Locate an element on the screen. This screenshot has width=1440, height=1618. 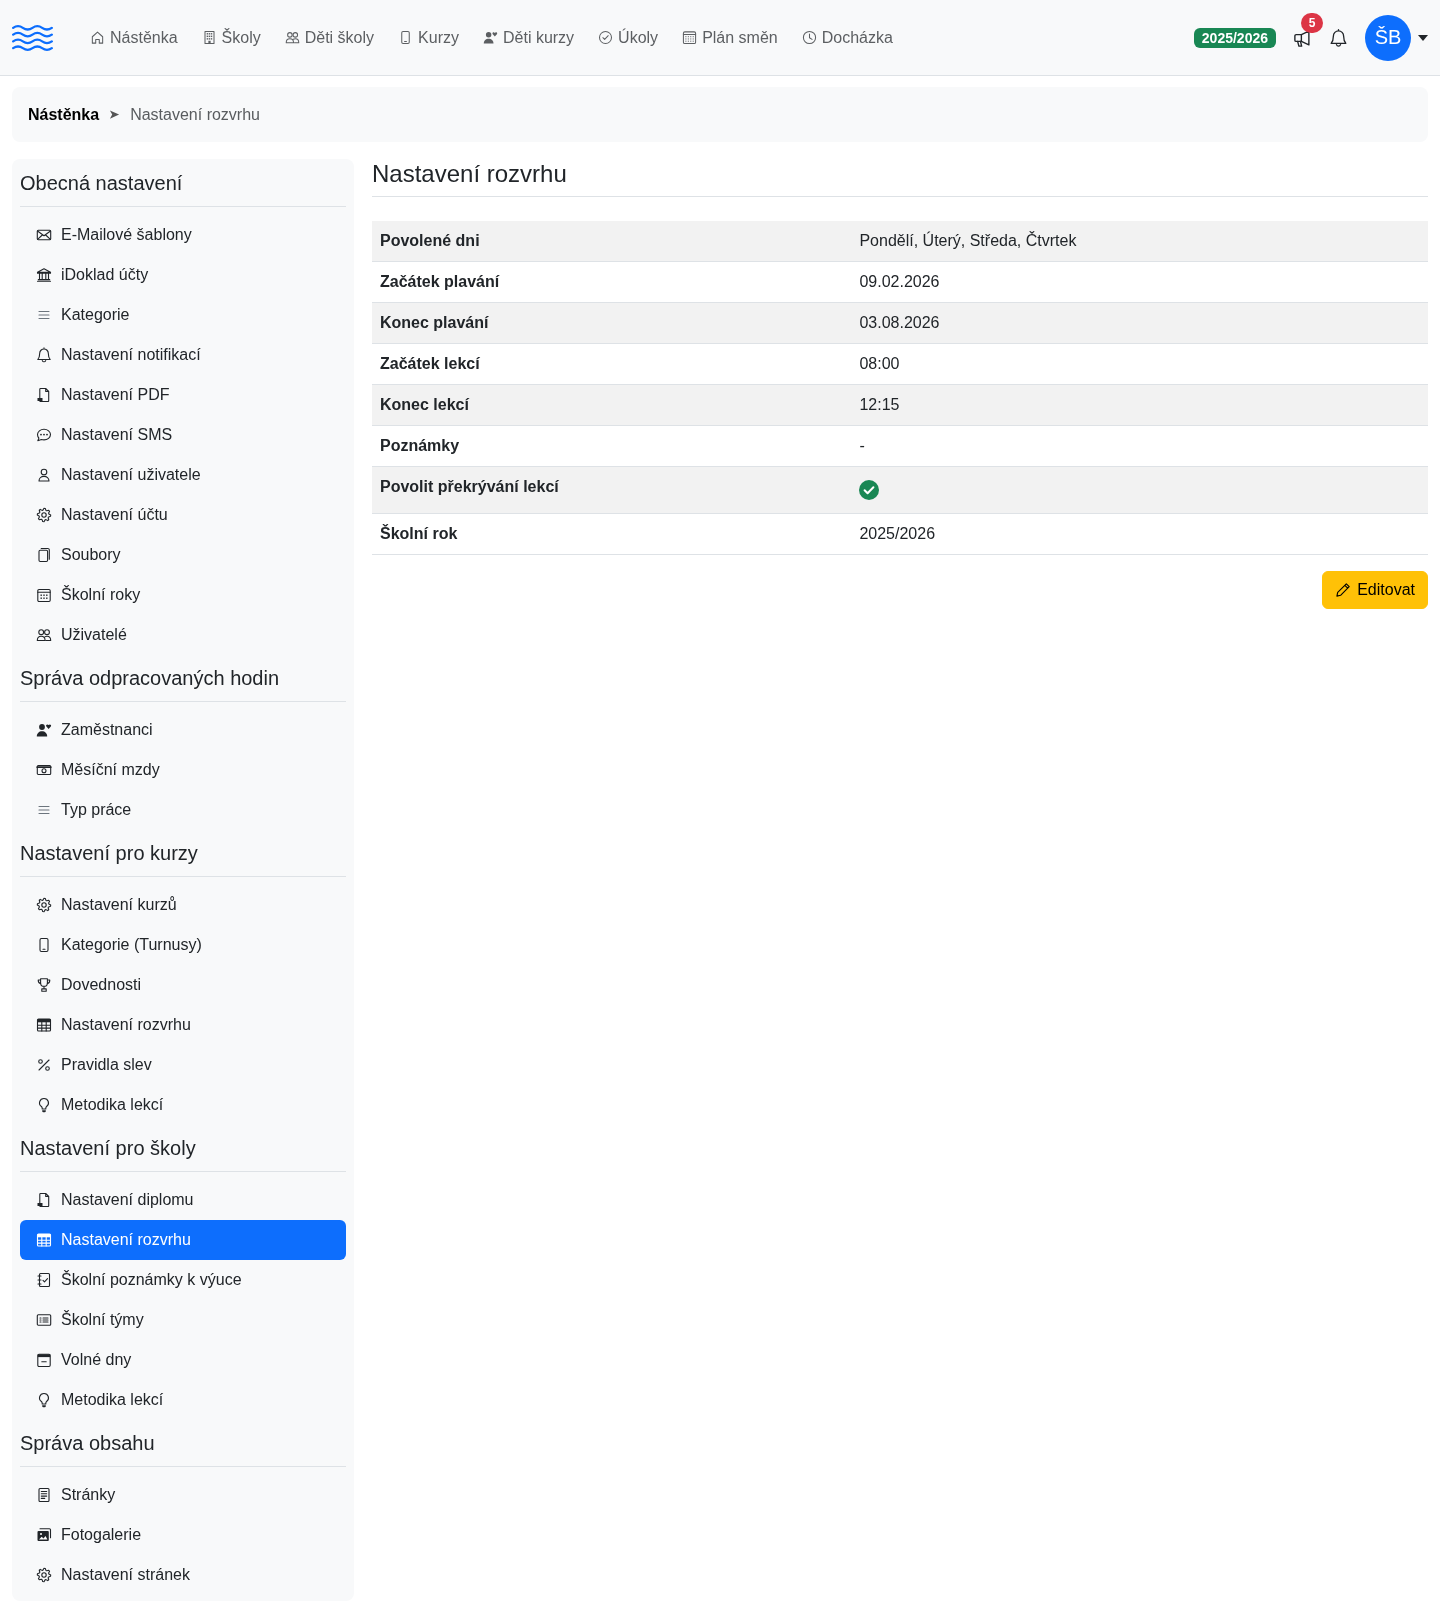
row-value: 09.02.2026 is located at coordinates (1139, 282).